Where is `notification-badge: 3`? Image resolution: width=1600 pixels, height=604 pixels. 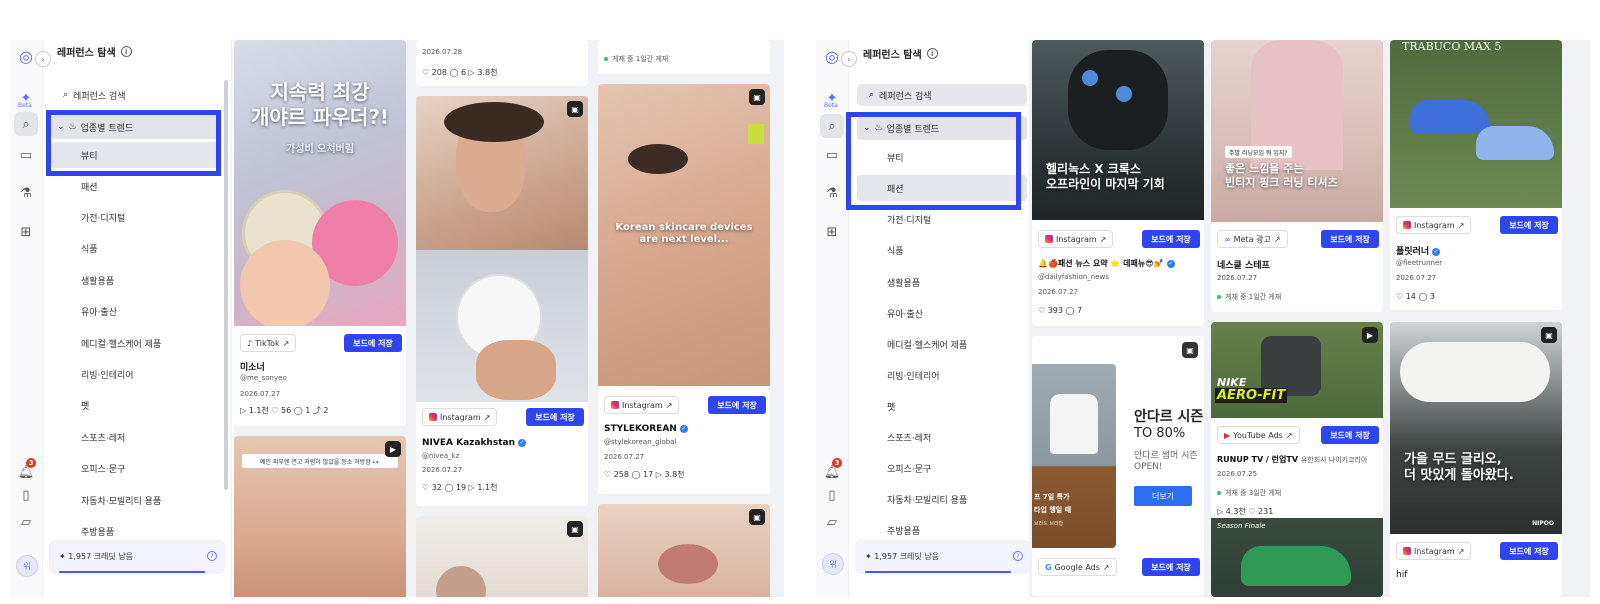 notification-badge: 3 is located at coordinates (31, 463).